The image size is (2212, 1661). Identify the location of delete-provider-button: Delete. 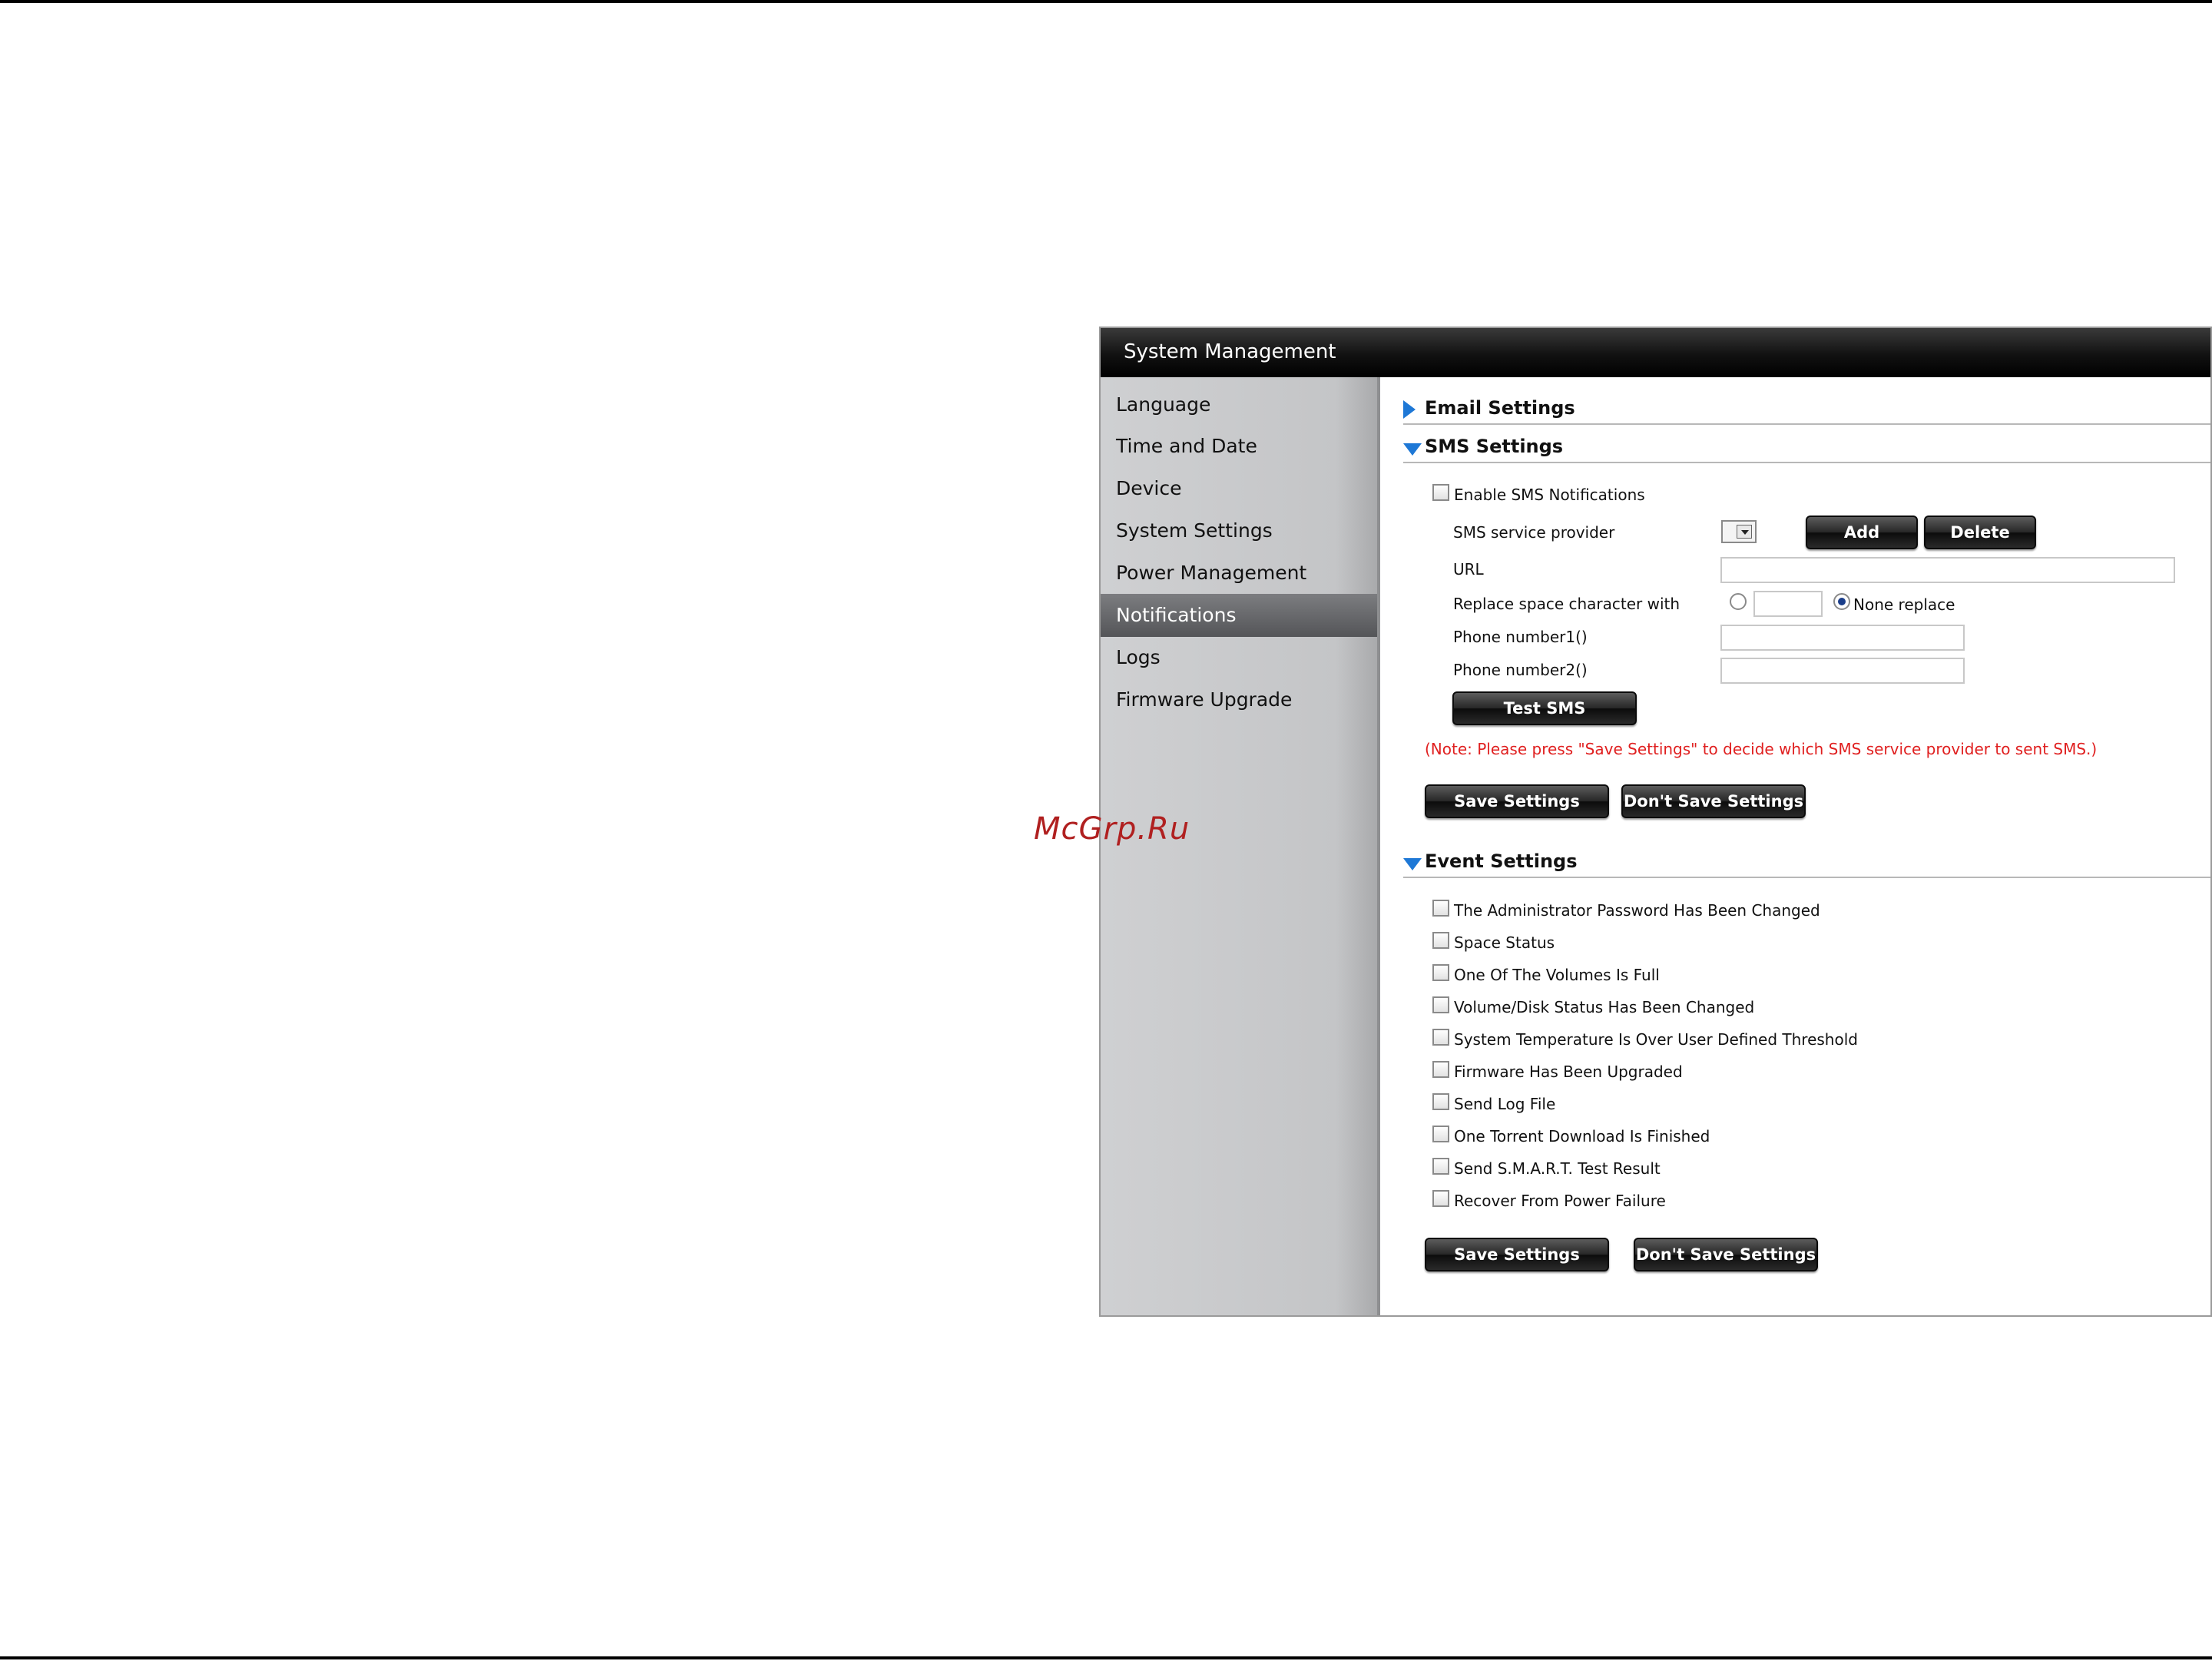
(1980, 532).